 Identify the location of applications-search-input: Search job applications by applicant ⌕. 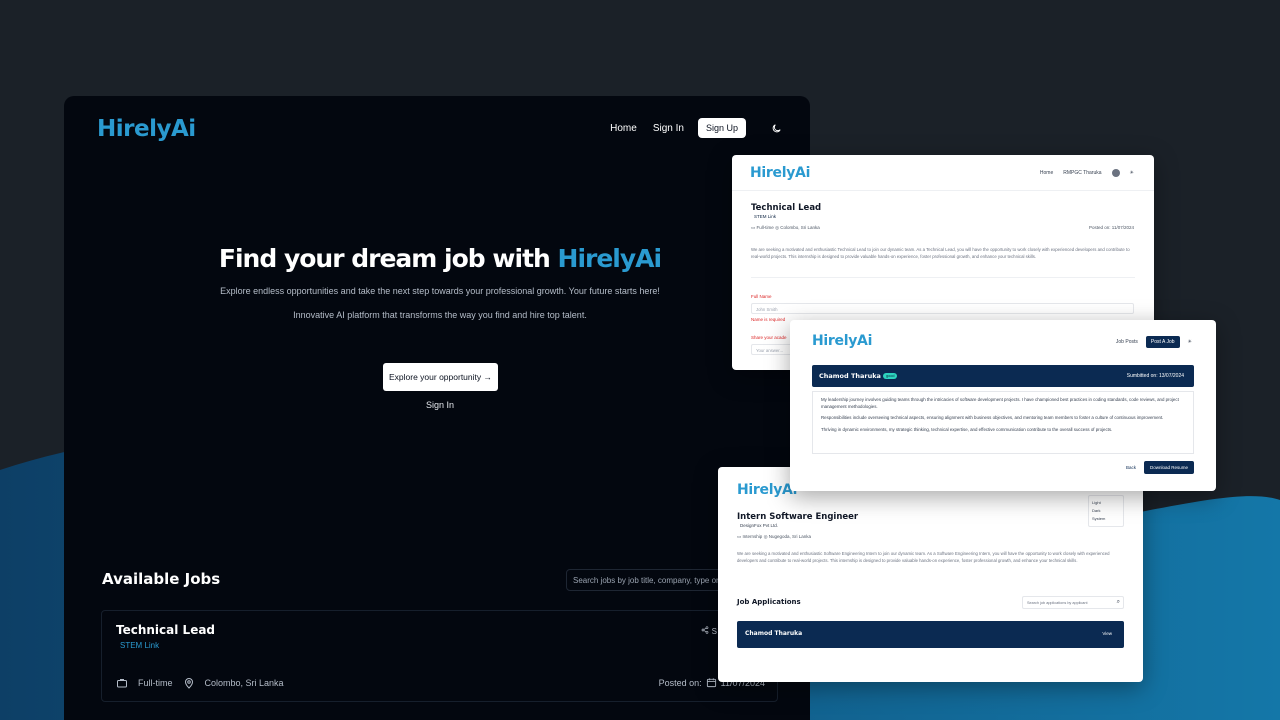
(1073, 602).